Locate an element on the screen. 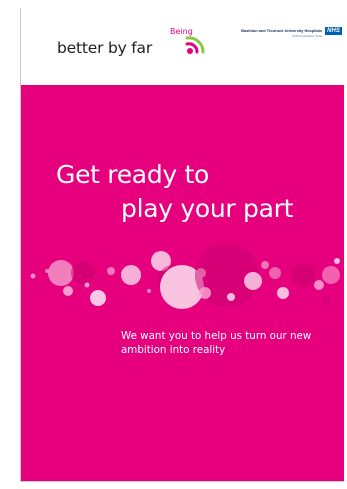  signal-waves-icon is located at coordinates (195, 45).